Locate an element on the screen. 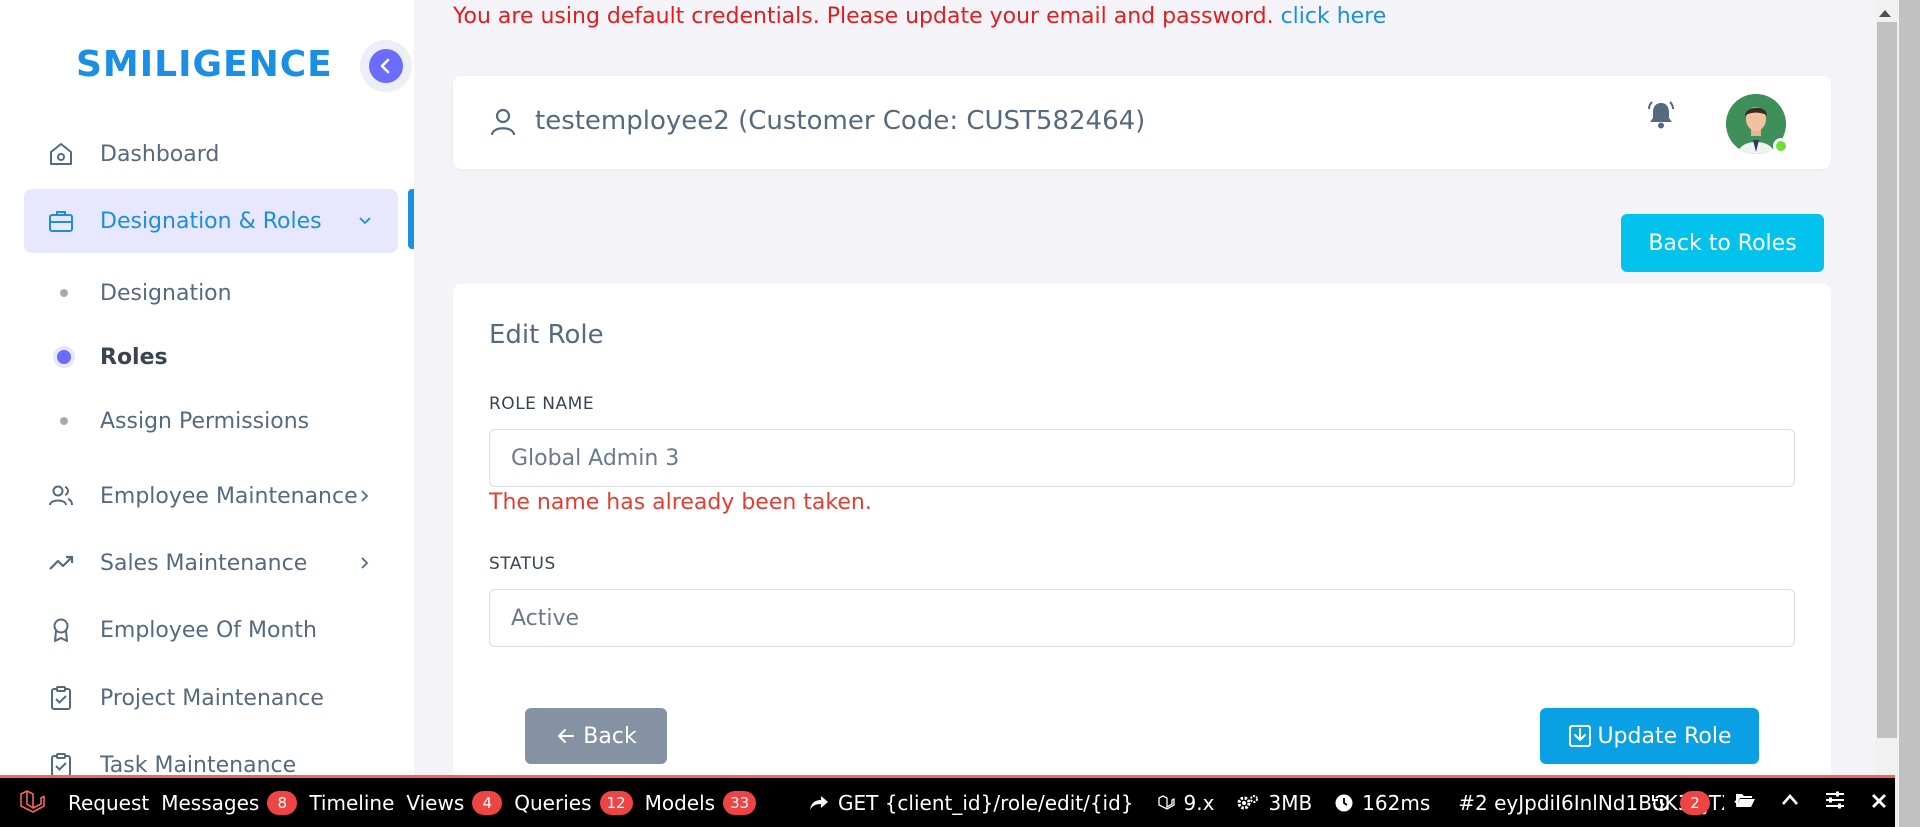  scroll-up-arrow-icon is located at coordinates (1885, 13).